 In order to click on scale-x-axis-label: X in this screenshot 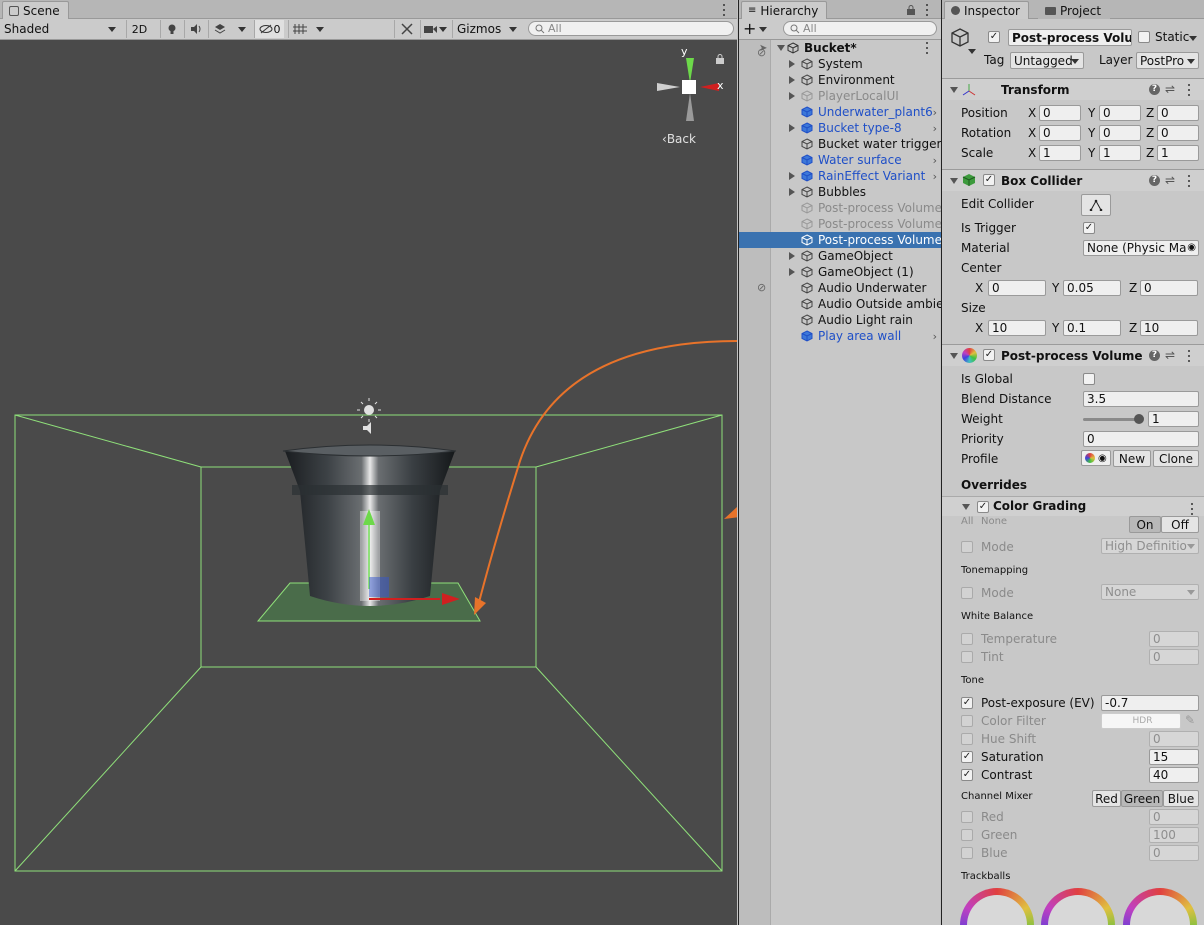, I will do `click(1032, 153)`.